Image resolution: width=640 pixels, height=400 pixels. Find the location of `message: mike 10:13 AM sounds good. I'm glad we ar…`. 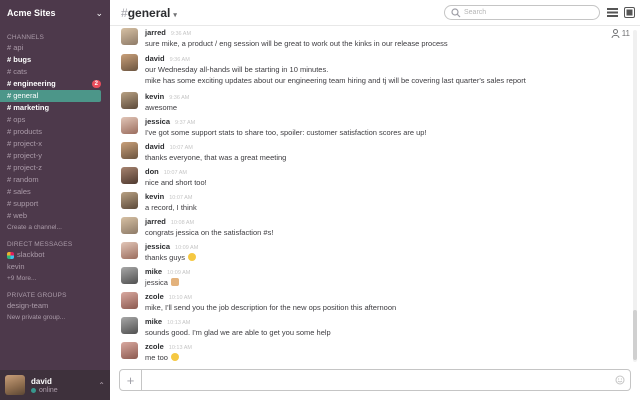

message: mike 10:13 AM sounds good. I'm glad we ar… is located at coordinates (226, 327).